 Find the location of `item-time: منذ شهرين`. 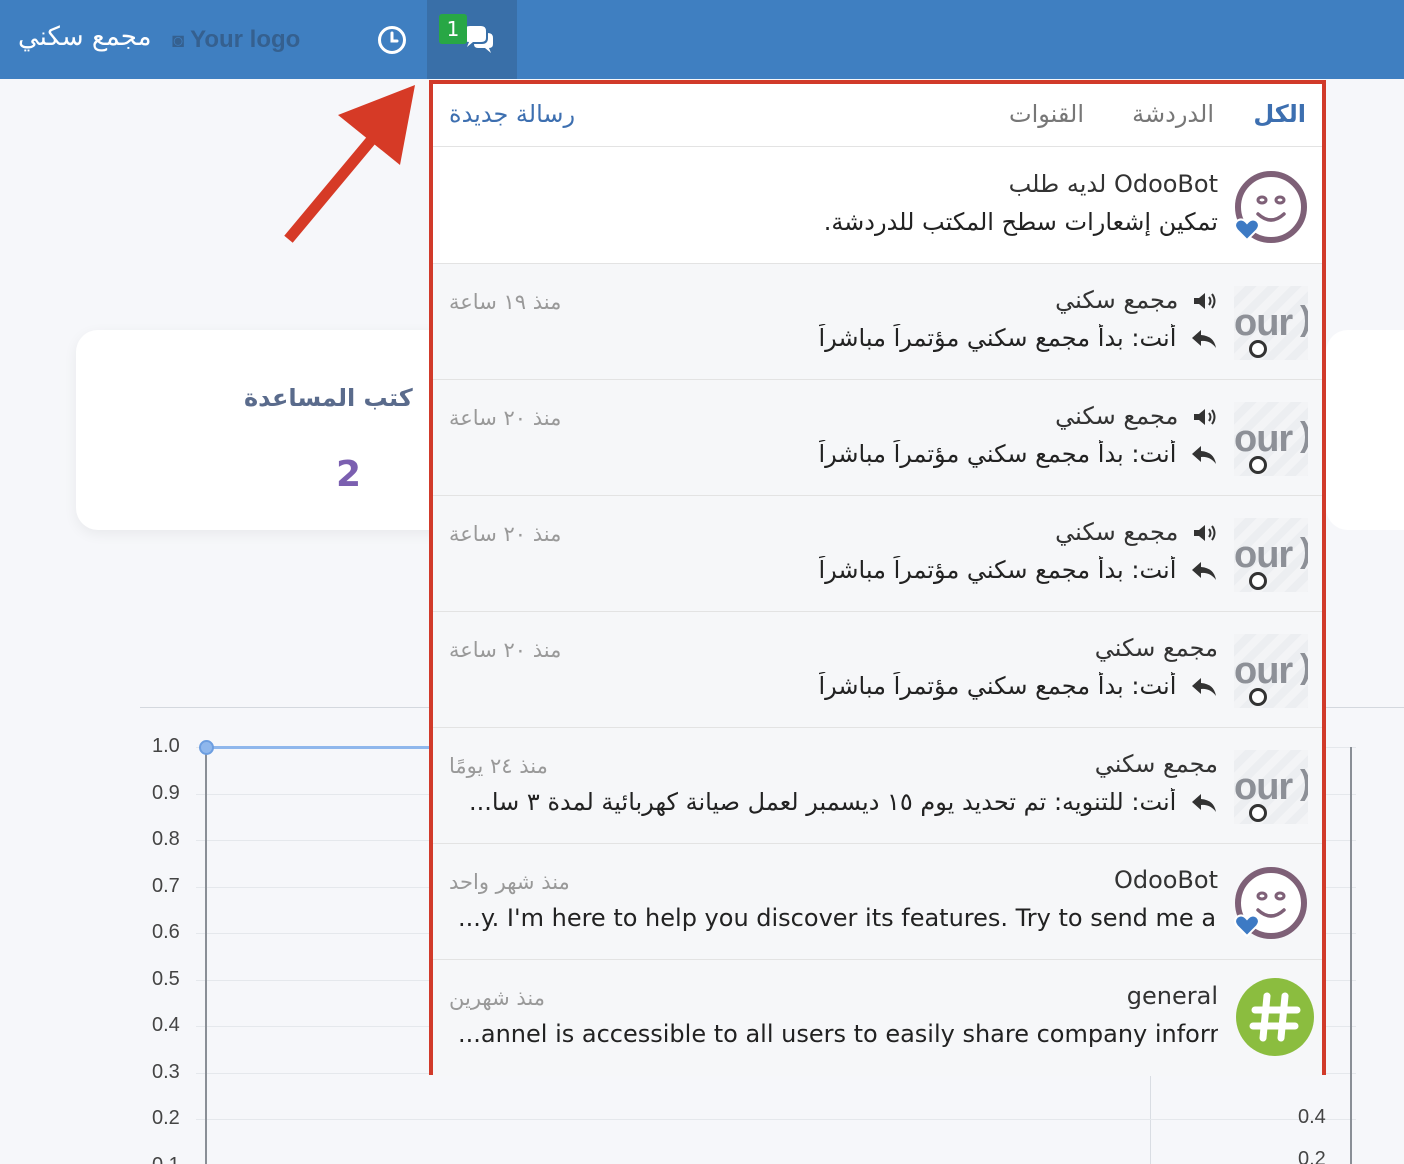

item-time: منذ شهرين is located at coordinates (497, 998).